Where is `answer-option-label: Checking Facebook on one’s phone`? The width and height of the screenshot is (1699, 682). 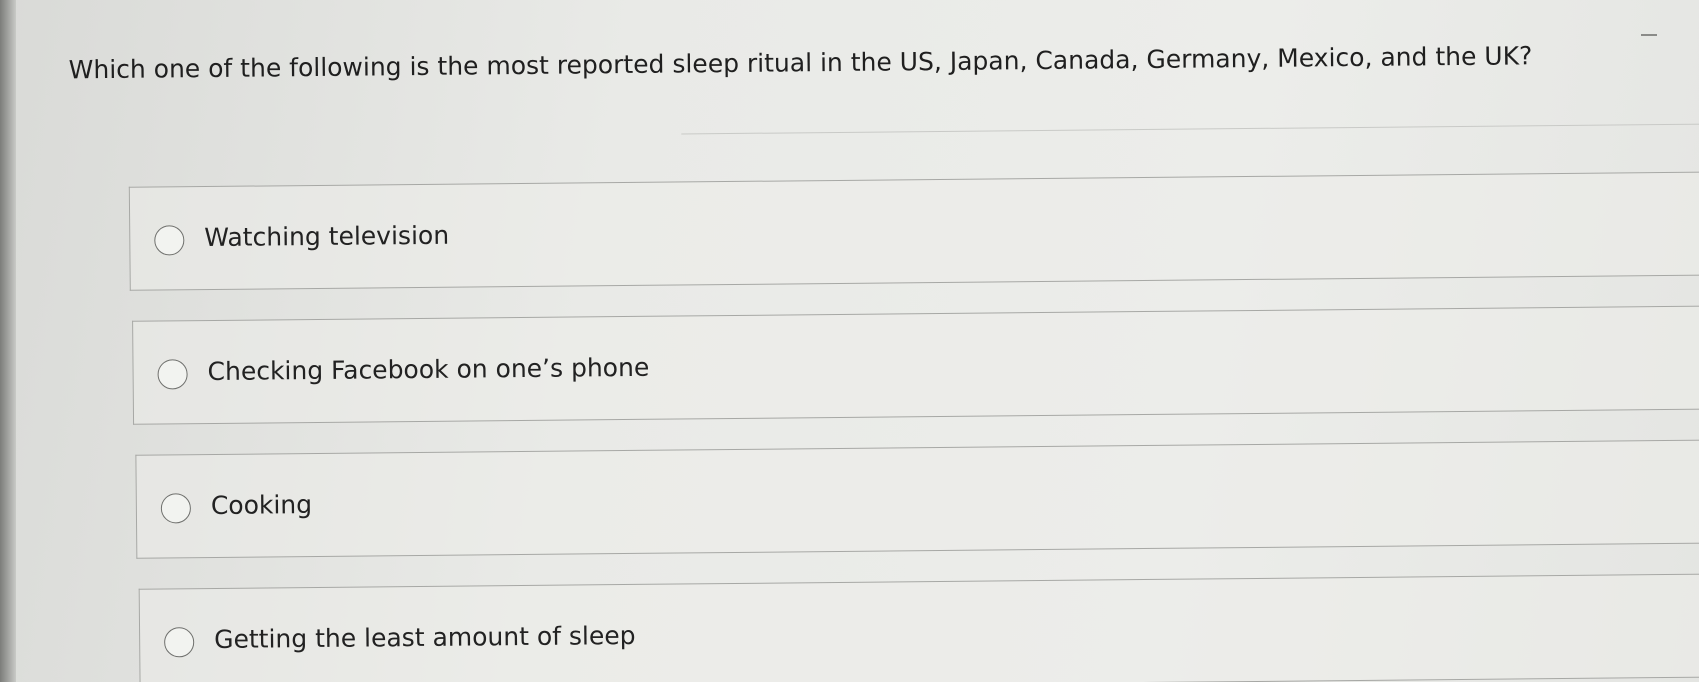 answer-option-label: Checking Facebook on one’s phone is located at coordinates (428, 369).